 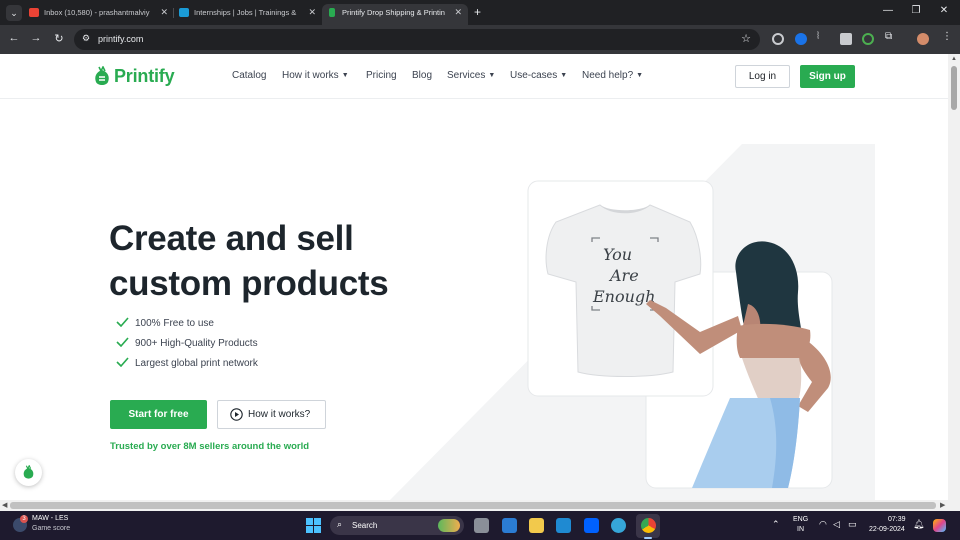 What do you see at coordinates (158, 414) in the screenshot?
I see `start-for-free-button: Start for free` at bounding box center [158, 414].